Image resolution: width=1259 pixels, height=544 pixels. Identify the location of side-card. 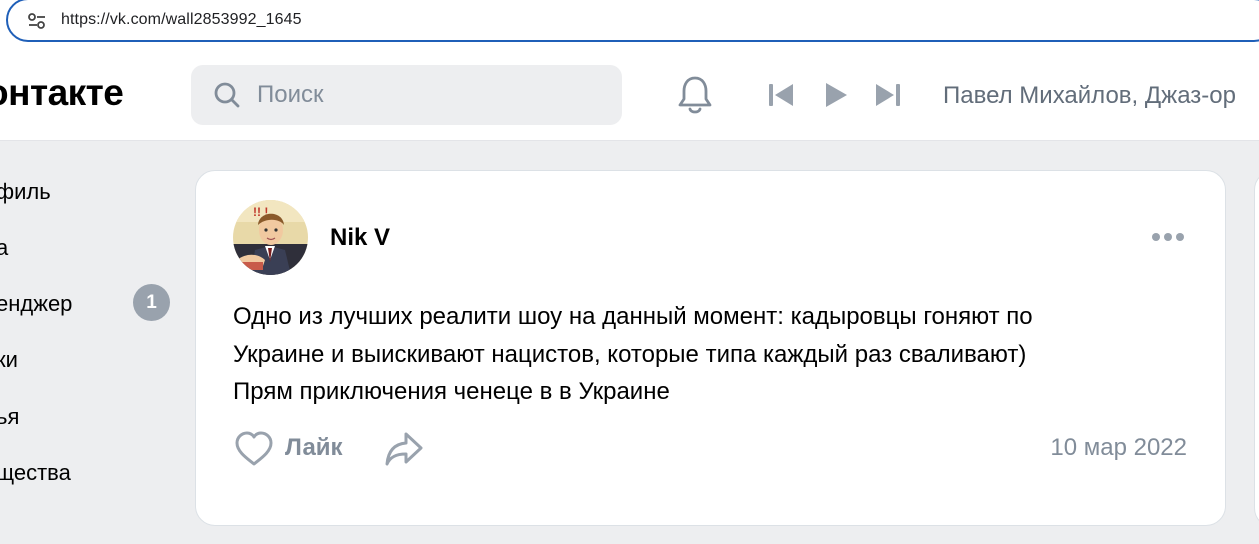
(1256, 349).